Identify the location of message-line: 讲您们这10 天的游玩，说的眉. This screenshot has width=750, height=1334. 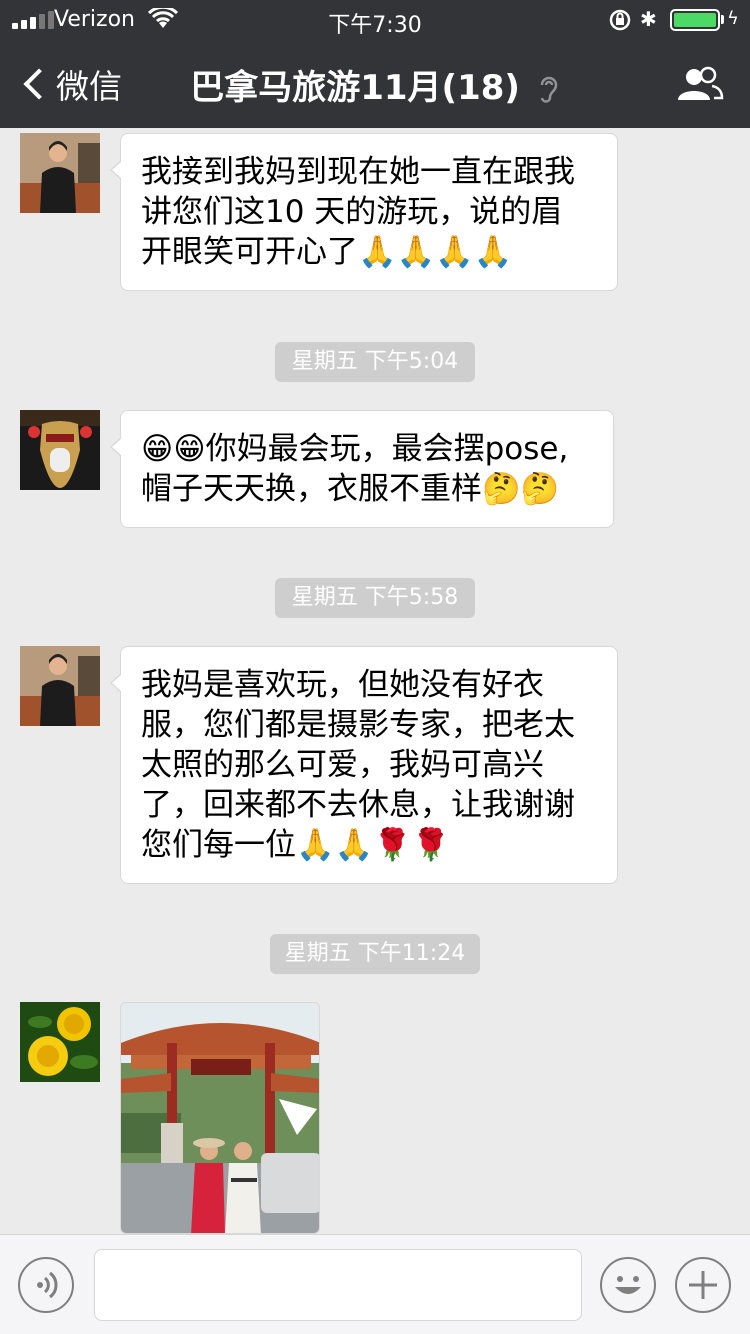
(352, 212).